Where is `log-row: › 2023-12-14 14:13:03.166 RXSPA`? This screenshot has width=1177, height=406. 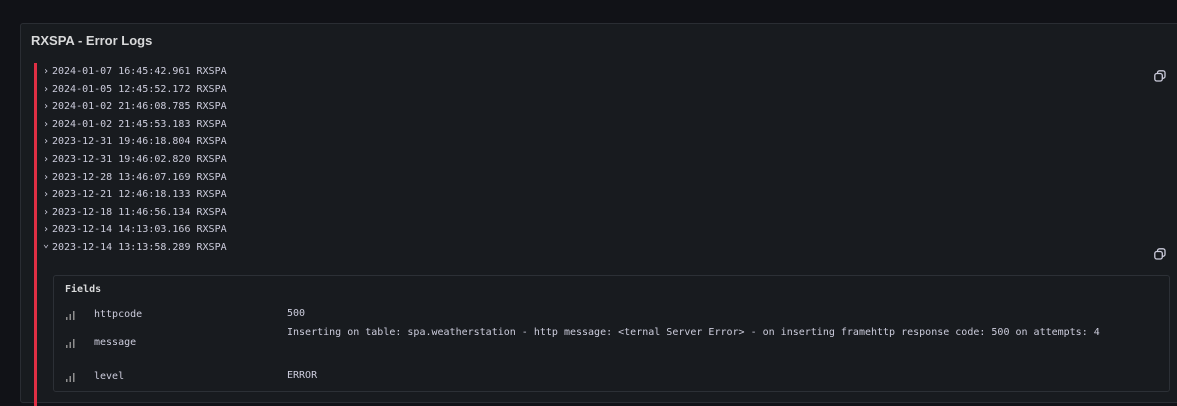 log-row: › 2023-12-14 14:13:03.166 RXSPA is located at coordinates (130, 230).